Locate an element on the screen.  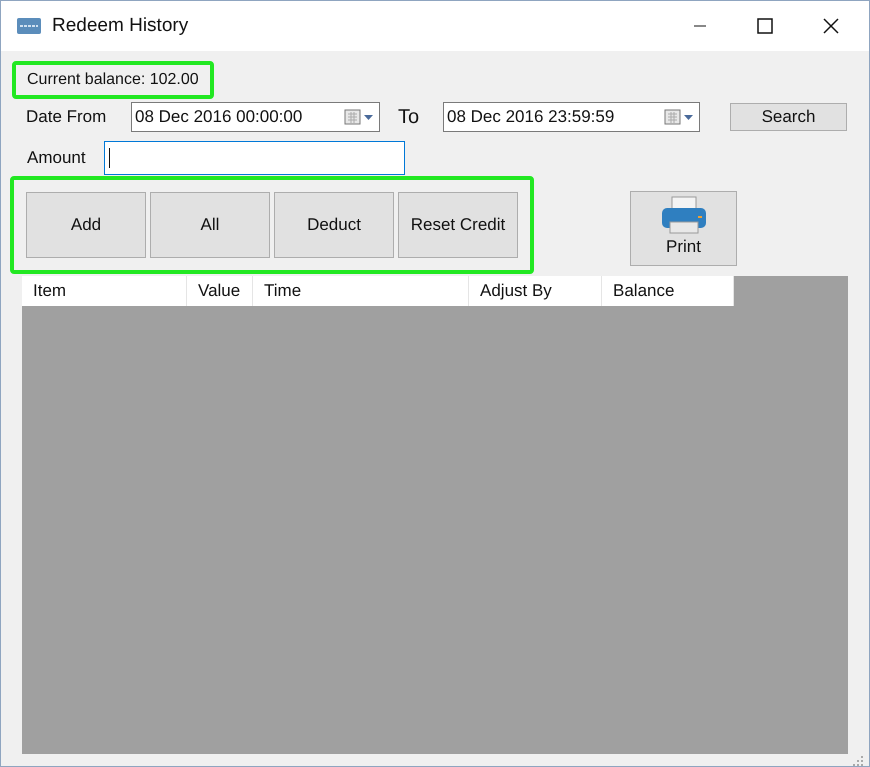
print-button: Print is located at coordinates (683, 228).